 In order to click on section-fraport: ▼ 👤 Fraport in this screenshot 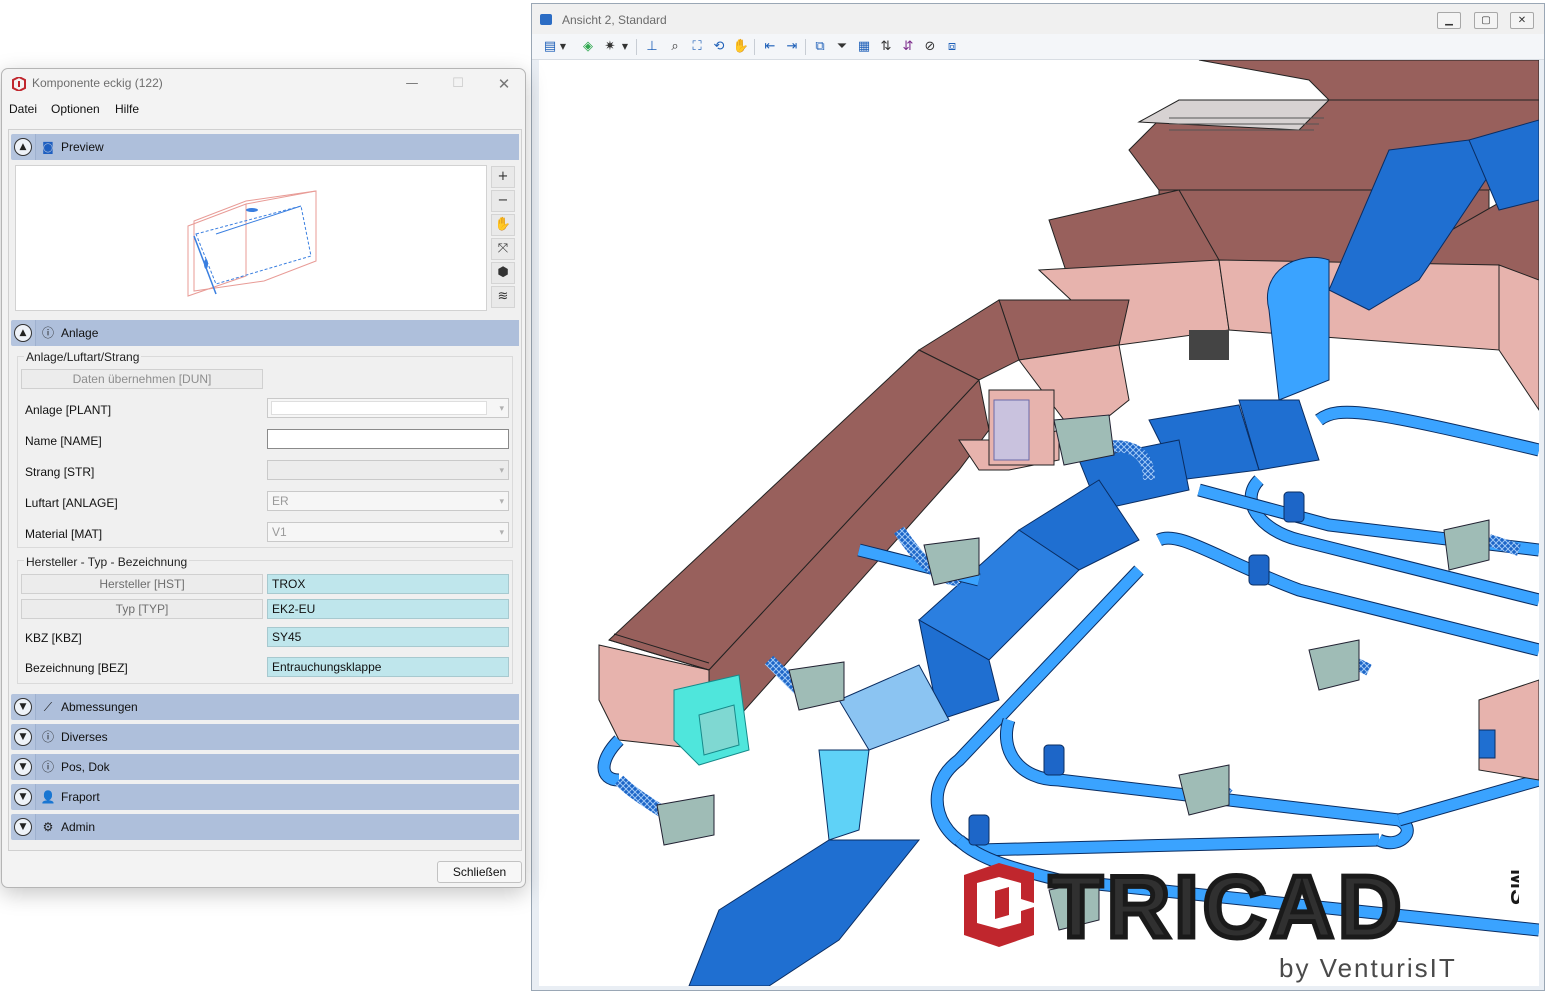, I will do `click(265, 797)`.